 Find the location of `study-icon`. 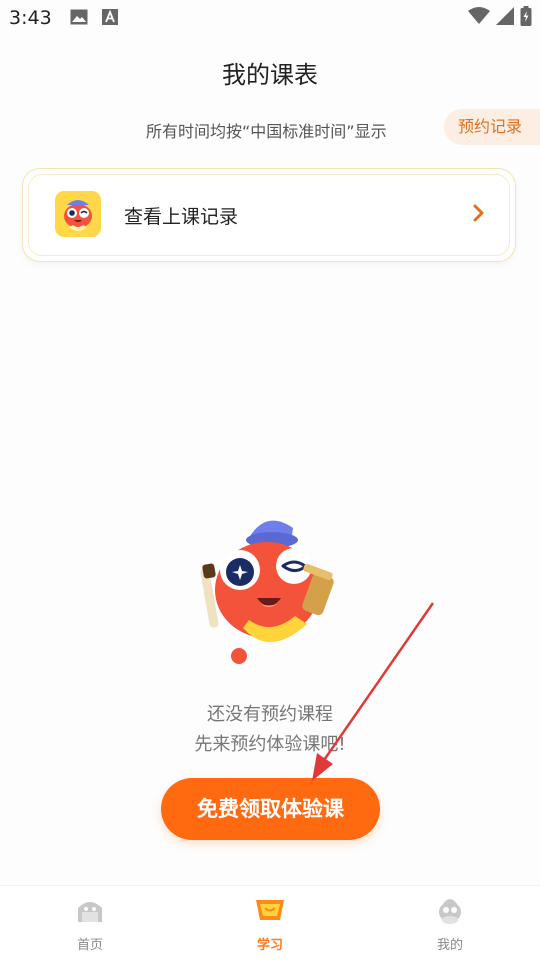

study-icon is located at coordinates (270, 910).